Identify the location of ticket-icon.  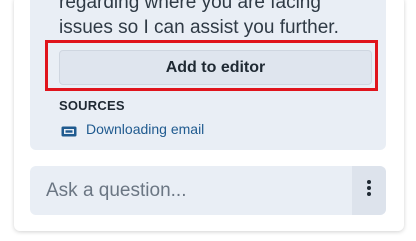
(69, 130).